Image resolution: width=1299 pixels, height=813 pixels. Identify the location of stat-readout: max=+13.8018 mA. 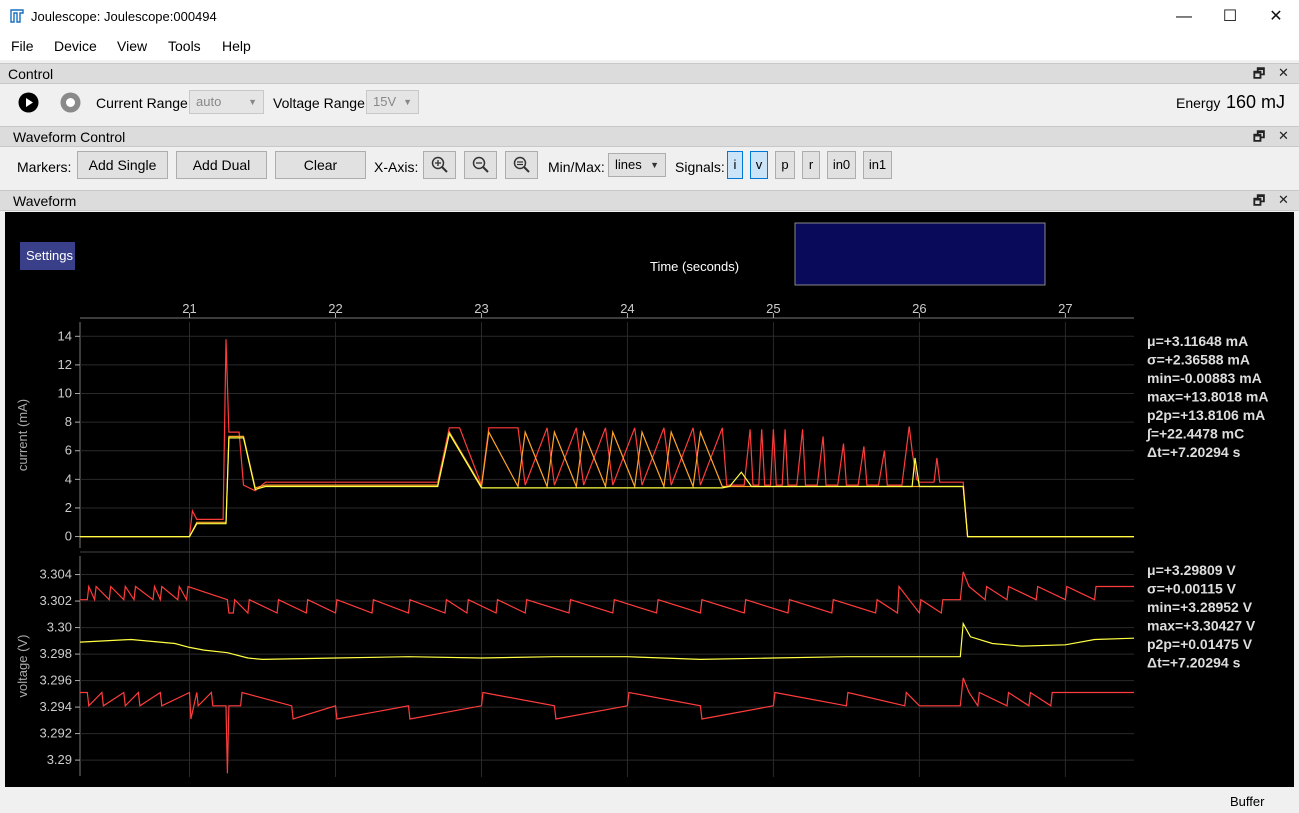
(1207, 397).